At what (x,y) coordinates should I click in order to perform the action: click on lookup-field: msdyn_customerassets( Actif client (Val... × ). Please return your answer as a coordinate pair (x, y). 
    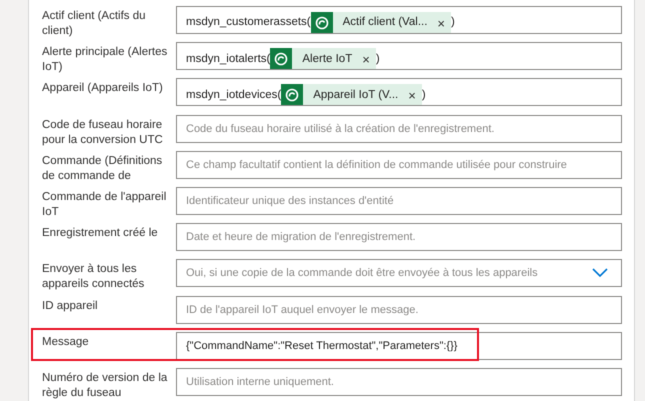
    Looking at the image, I should click on (399, 20).